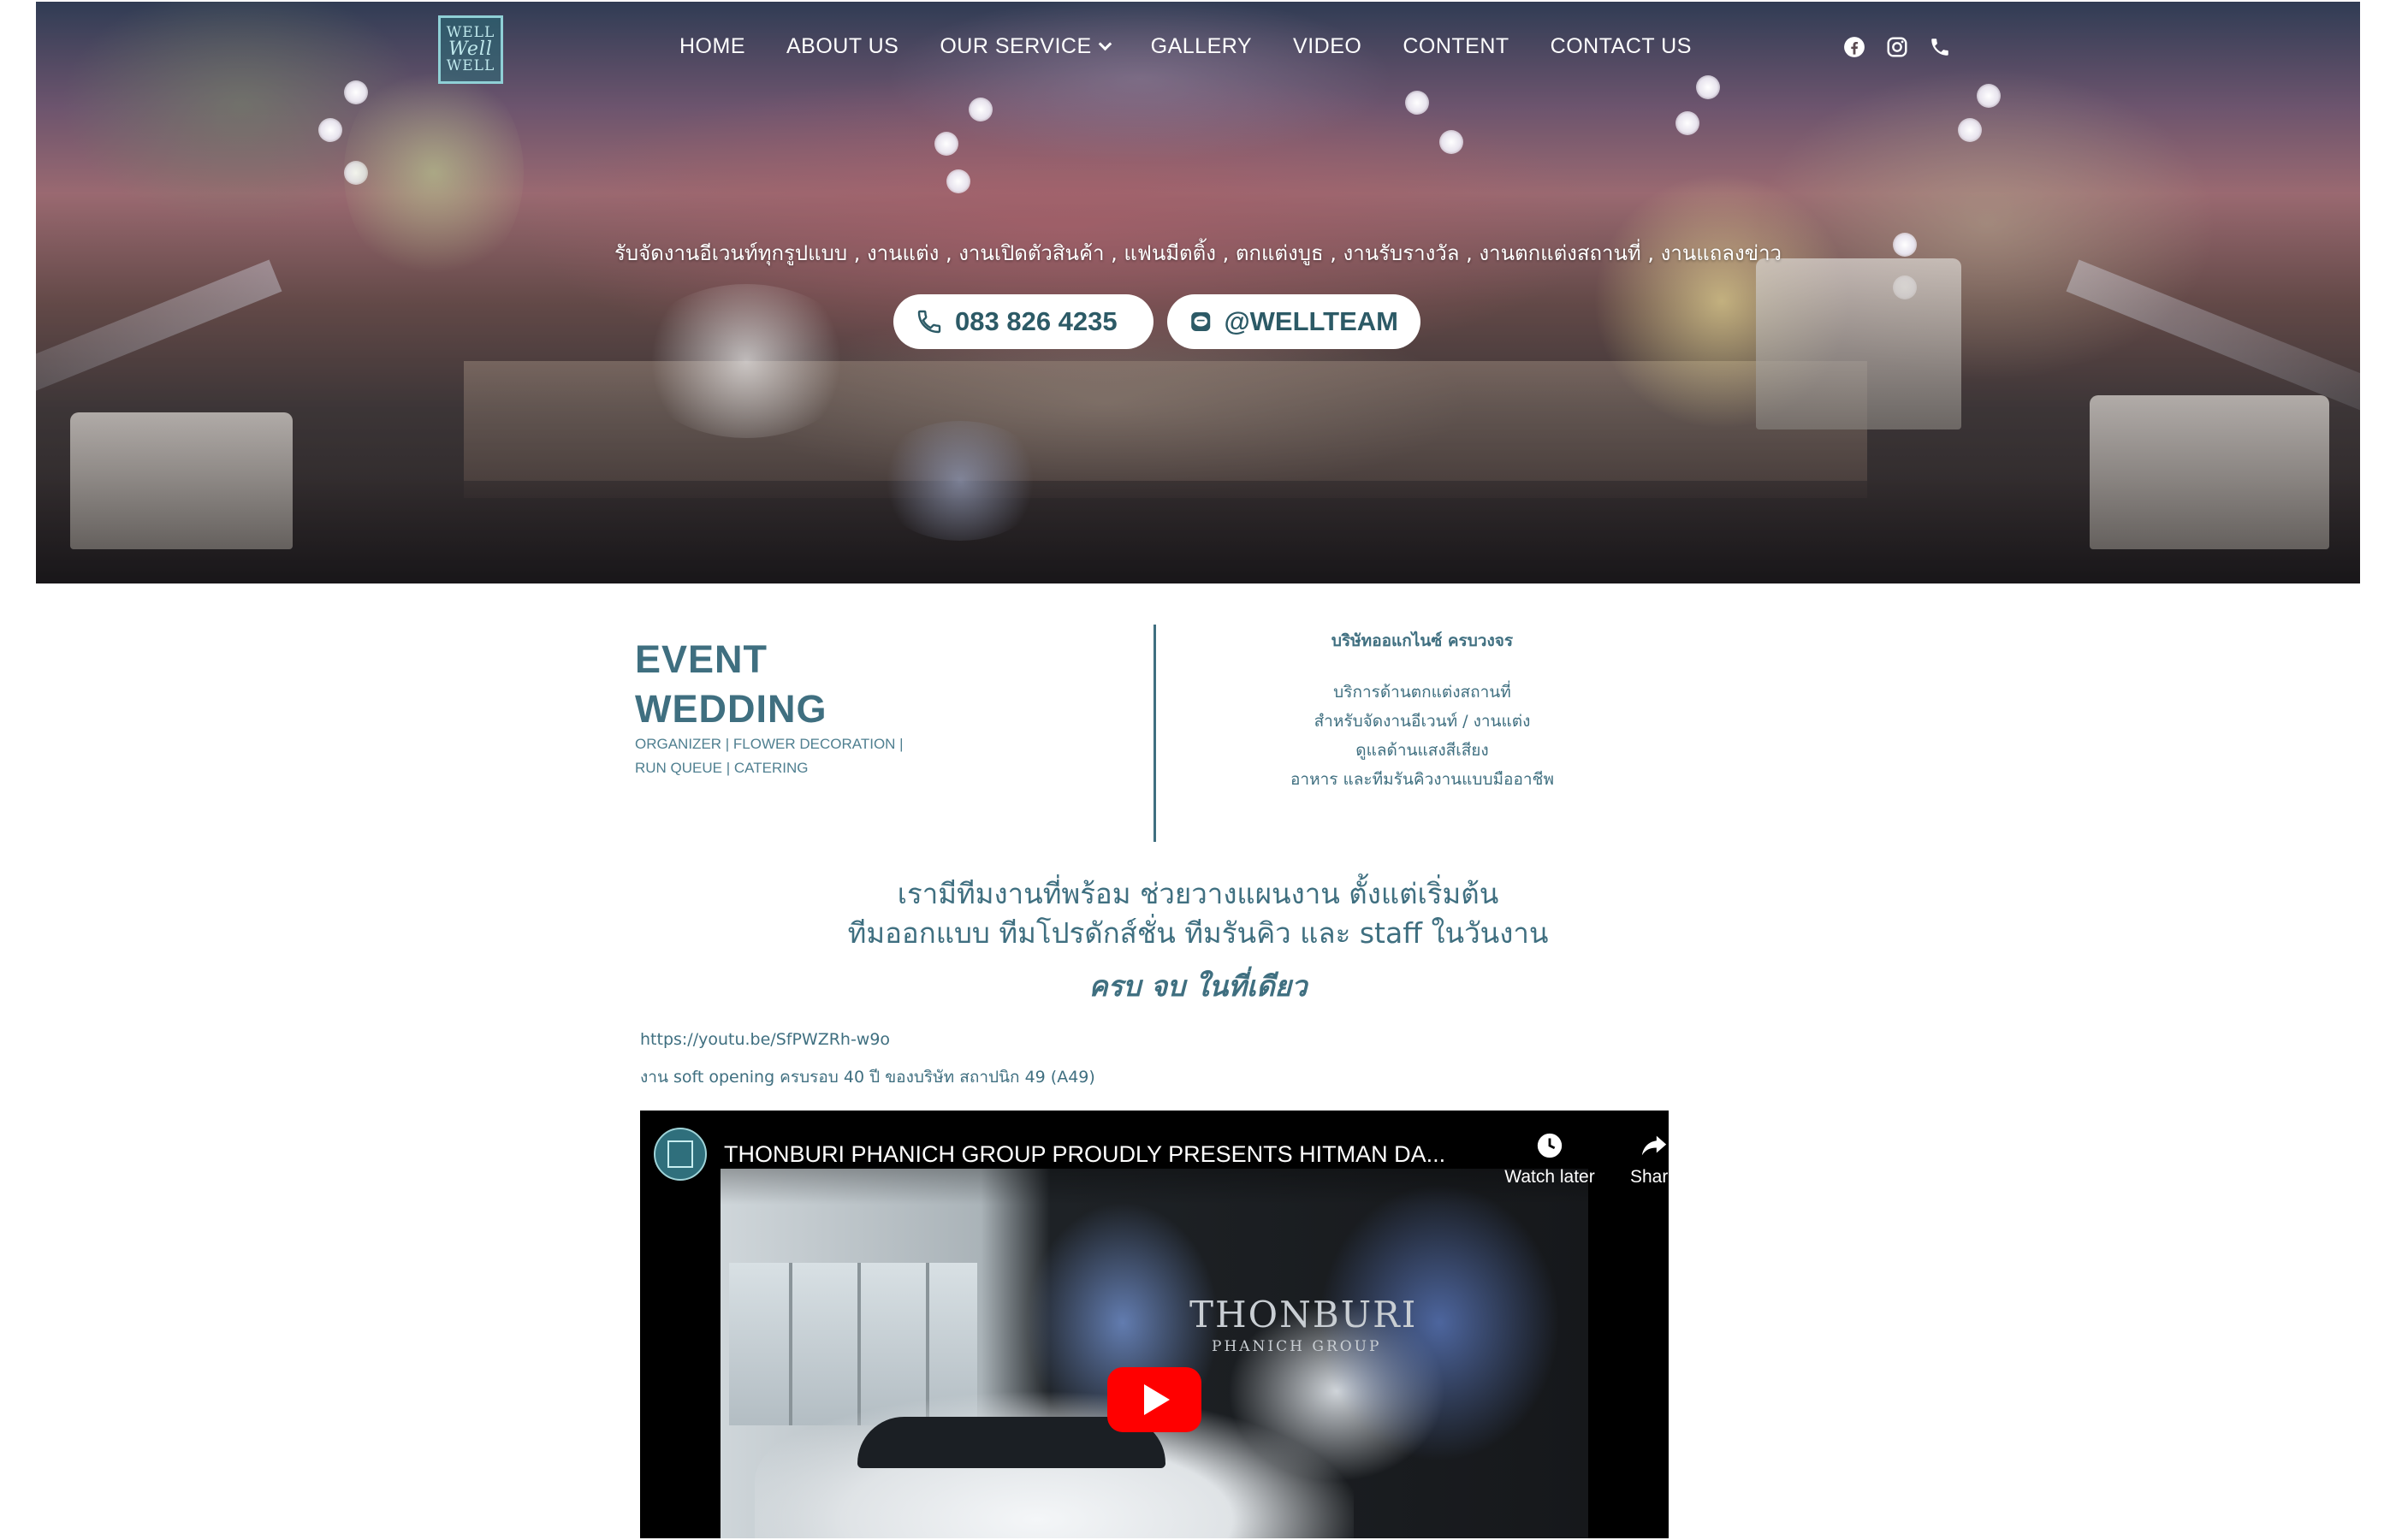  Describe the element at coordinates (1654, 1145) in the screenshot. I see `share-icon` at that location.